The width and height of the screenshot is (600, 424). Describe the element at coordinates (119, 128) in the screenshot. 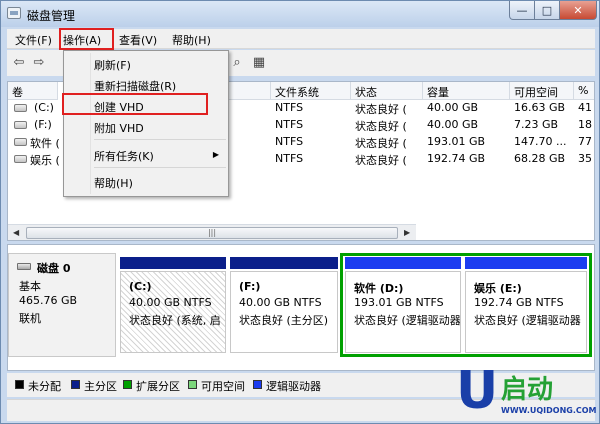

I see `menu-item-attach-vhd: 附加 VHD` at that location.